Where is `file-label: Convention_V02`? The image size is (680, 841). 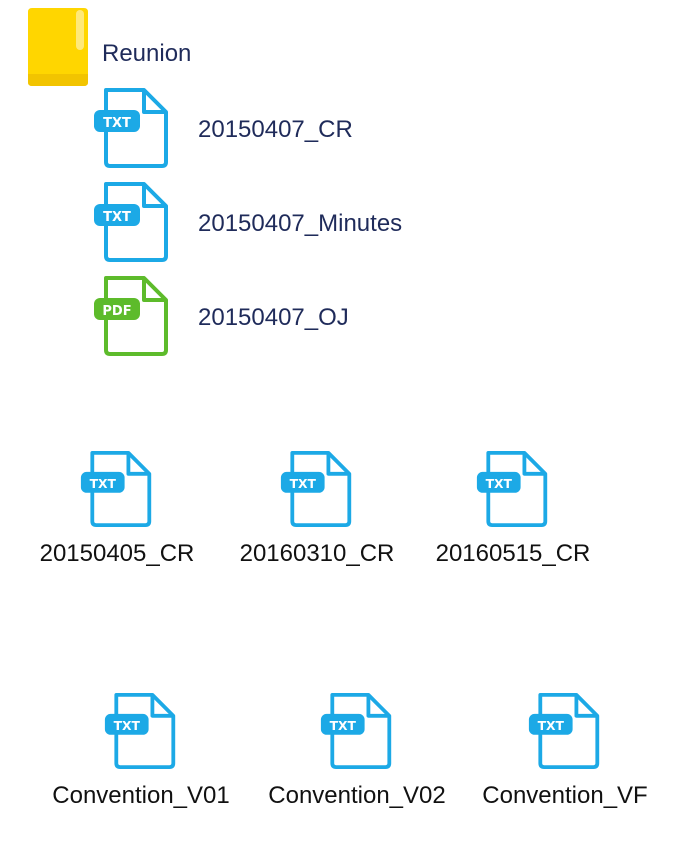 file-label: Convention_V02 is located at coordinates (357, 795).